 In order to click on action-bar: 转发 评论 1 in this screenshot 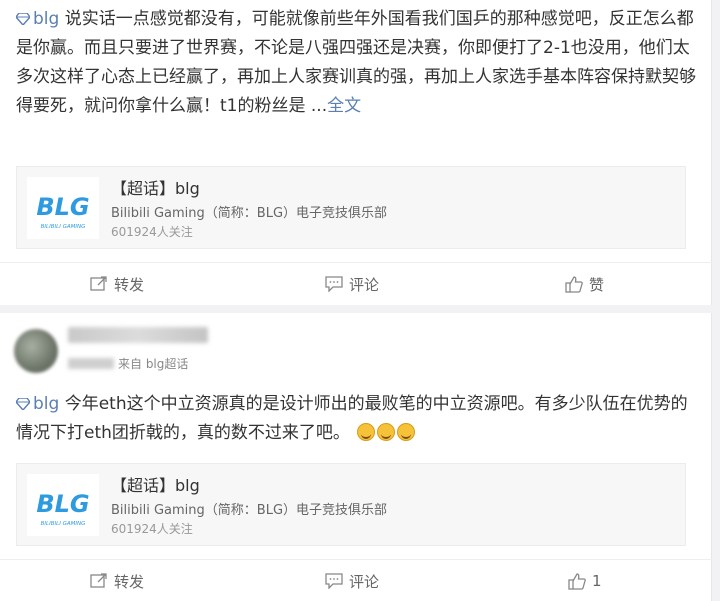, I will do `click(356, 581)`.